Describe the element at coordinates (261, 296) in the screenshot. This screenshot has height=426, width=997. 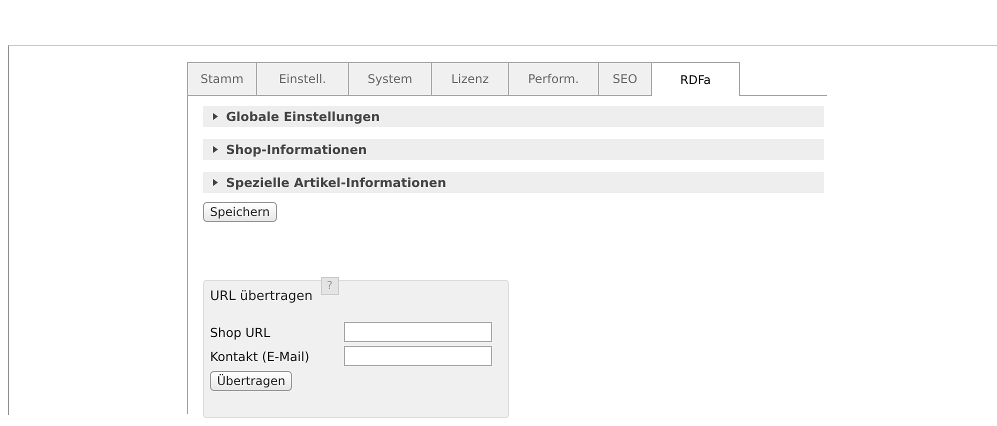
I see `fieldset-legend: URL übertragen` at that location.